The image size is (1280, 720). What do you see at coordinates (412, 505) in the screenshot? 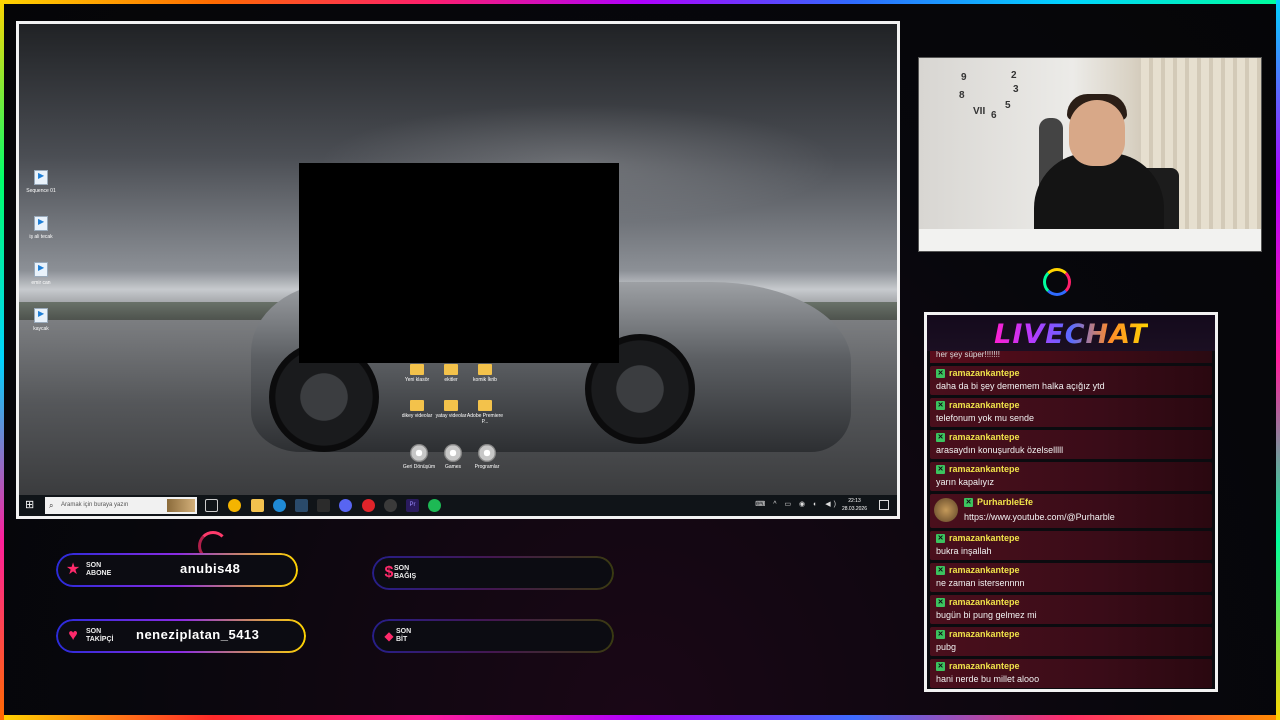
I see `premiere-icon: Pr` at bounding box center [412, 505].